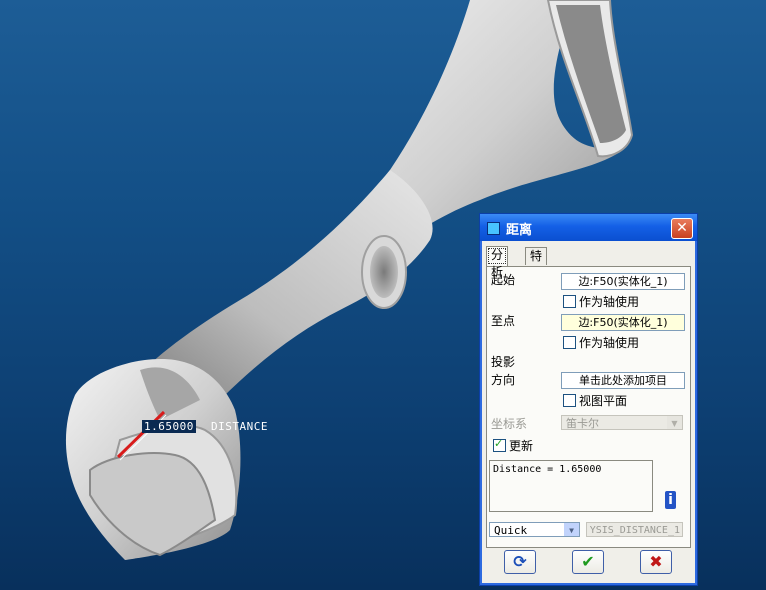  I want to click on coord-system-value: 笛卡尔, so click(582, 423).